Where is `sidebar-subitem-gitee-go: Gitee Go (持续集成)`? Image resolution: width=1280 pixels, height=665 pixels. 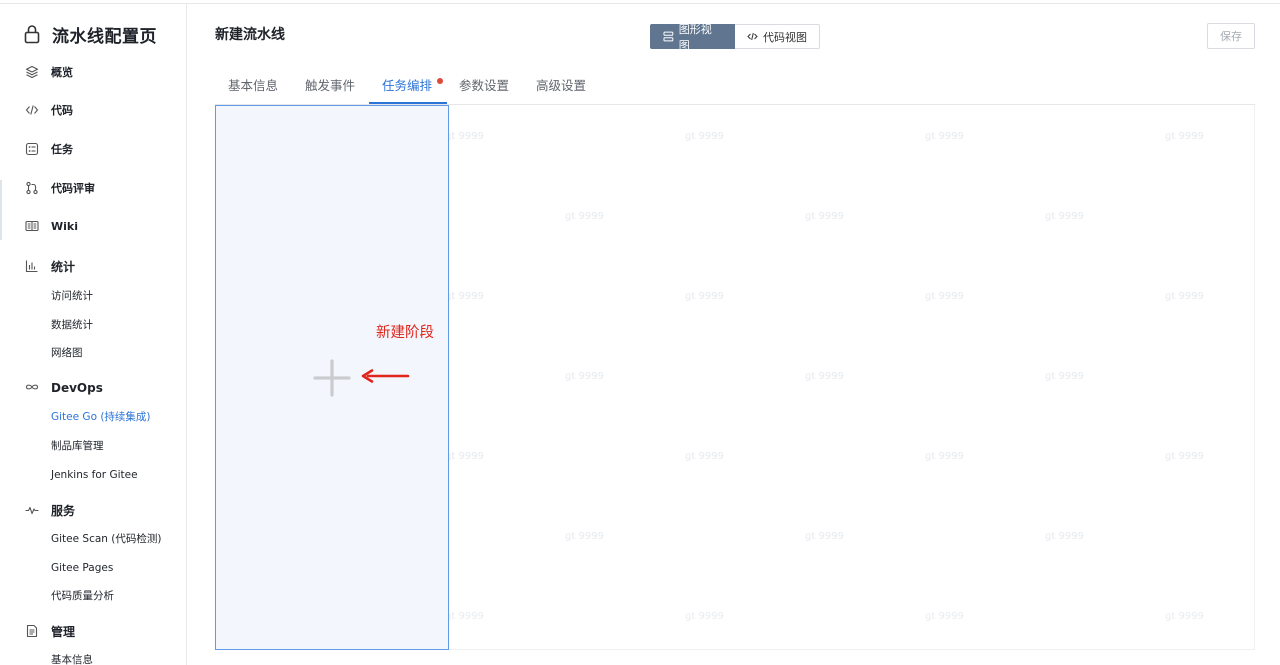 sidebar-subitem-gitee-go: Gitee Go (持续集成) is located at coordinates (101, 417).